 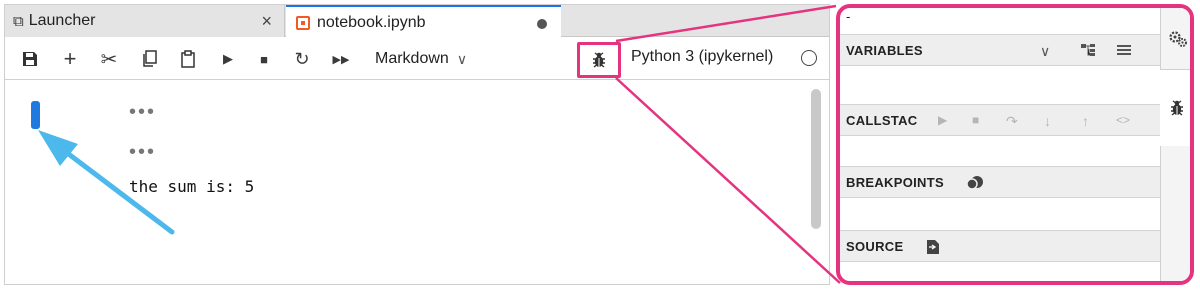 I want to click on callout-line-top, so click(x=726, y=23).